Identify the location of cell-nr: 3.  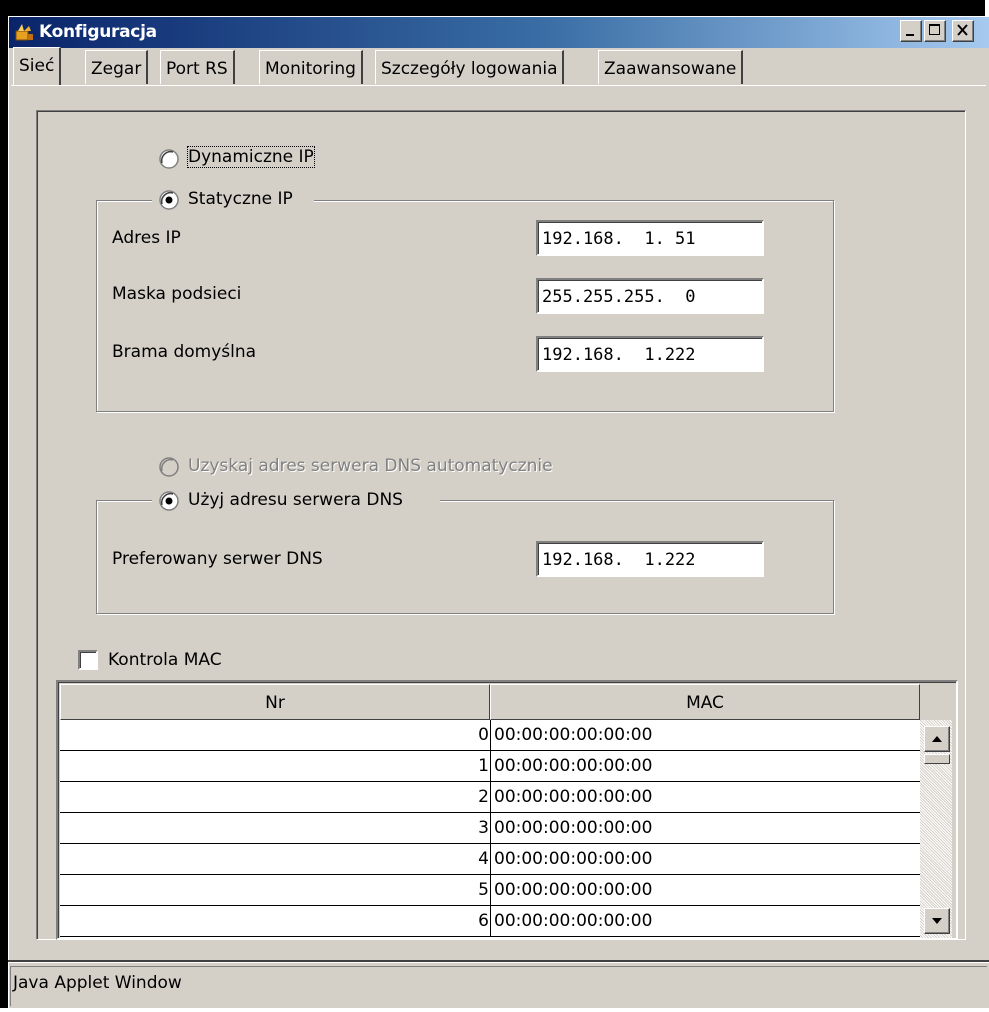
(483, 828).